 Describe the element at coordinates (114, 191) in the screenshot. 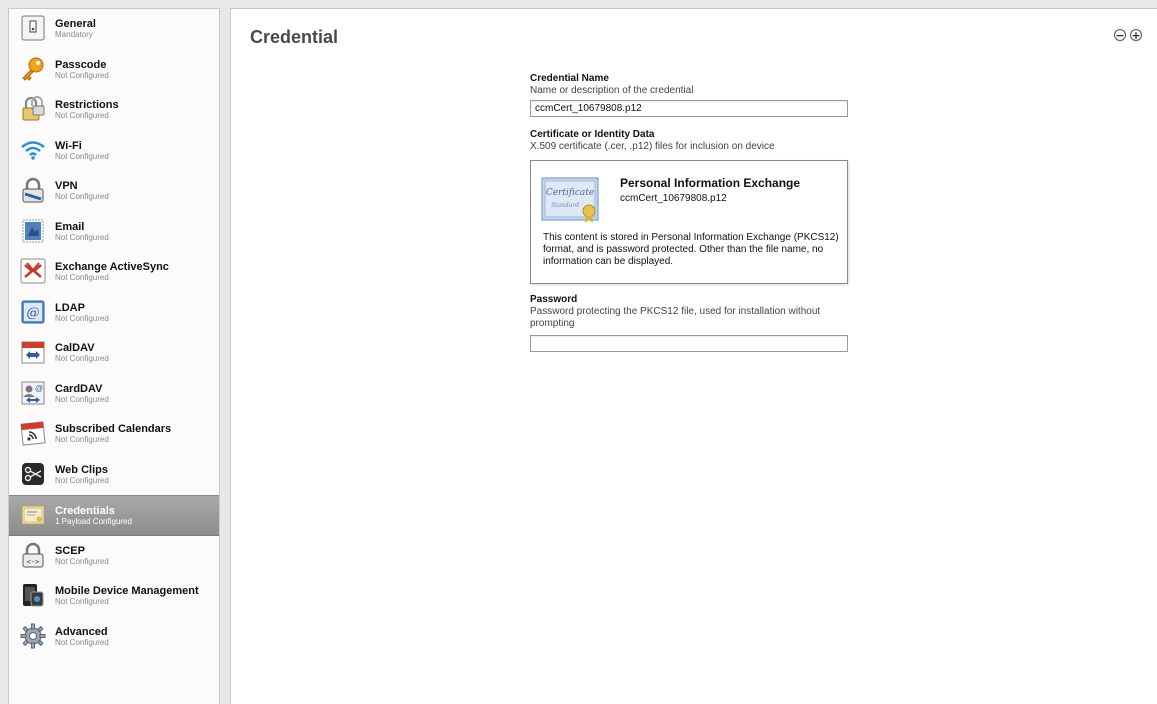

I see `sidebar-item-vpn: VPN Not Configured` at that location.